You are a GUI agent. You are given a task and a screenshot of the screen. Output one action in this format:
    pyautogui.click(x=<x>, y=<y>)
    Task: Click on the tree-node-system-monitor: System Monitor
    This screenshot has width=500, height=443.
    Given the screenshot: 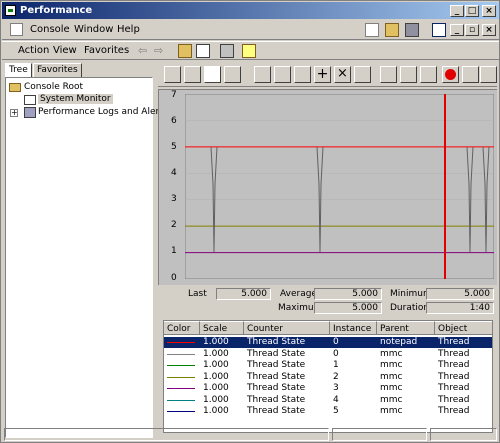 What is the action you would take?
    pyautogui.click(x=75, y=99)
    